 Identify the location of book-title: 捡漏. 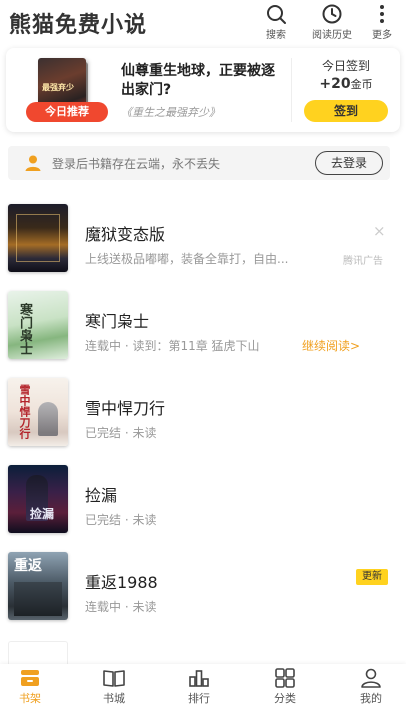
(101, 495).